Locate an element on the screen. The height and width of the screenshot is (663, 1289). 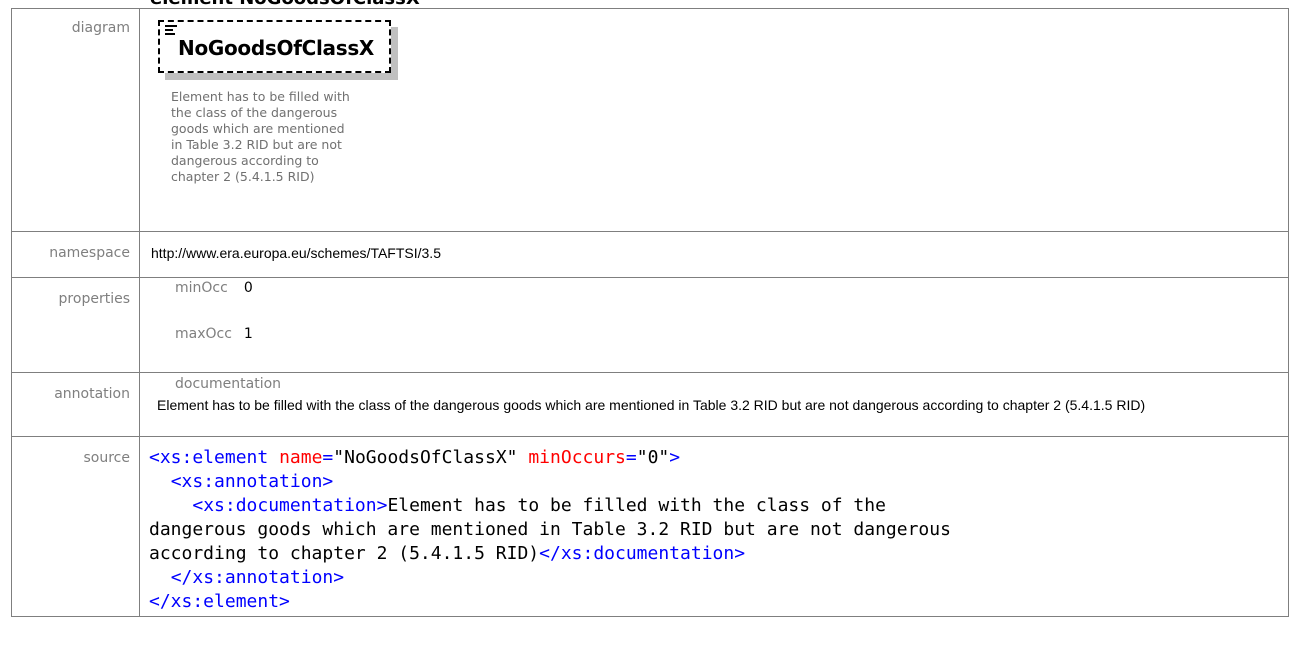
annotation-heading: documentation is located at coordinates (228, 384).